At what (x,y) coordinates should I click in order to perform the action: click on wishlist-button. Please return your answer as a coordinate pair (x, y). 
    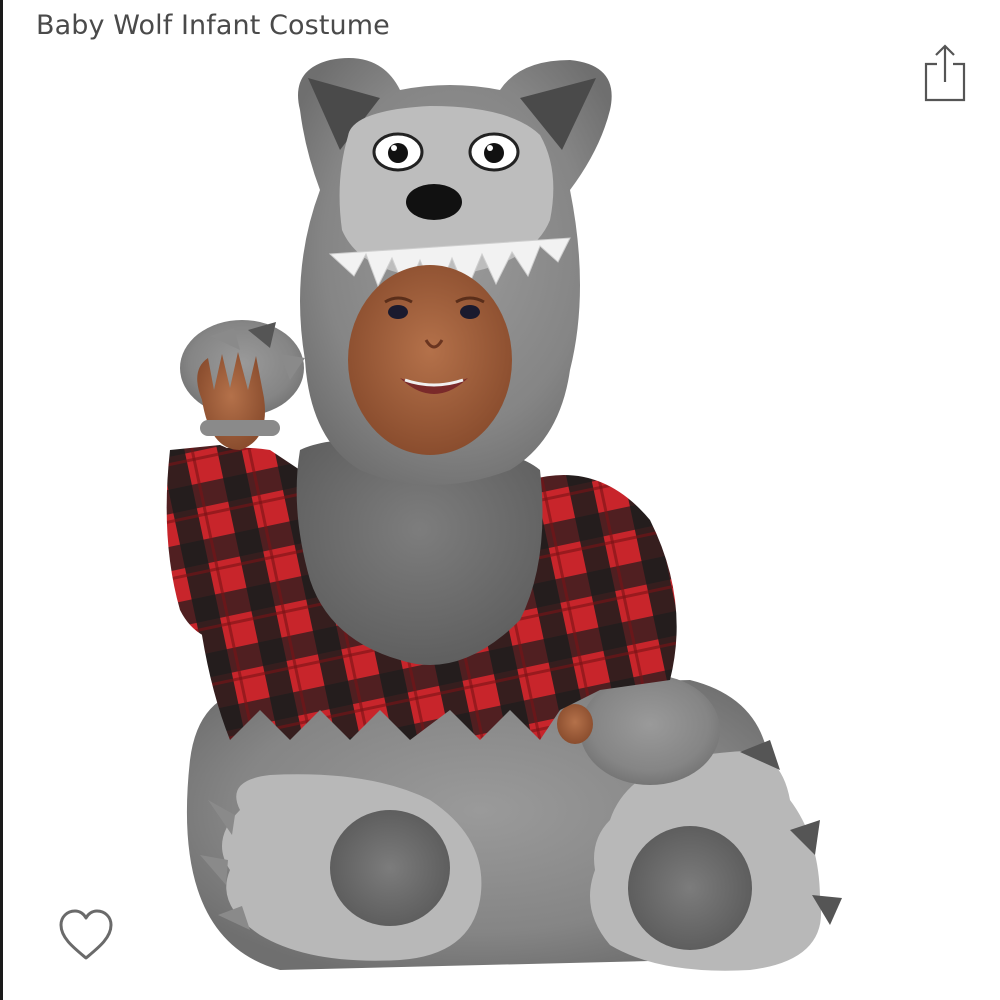
    Looking at the image, I should click on (86, 936).